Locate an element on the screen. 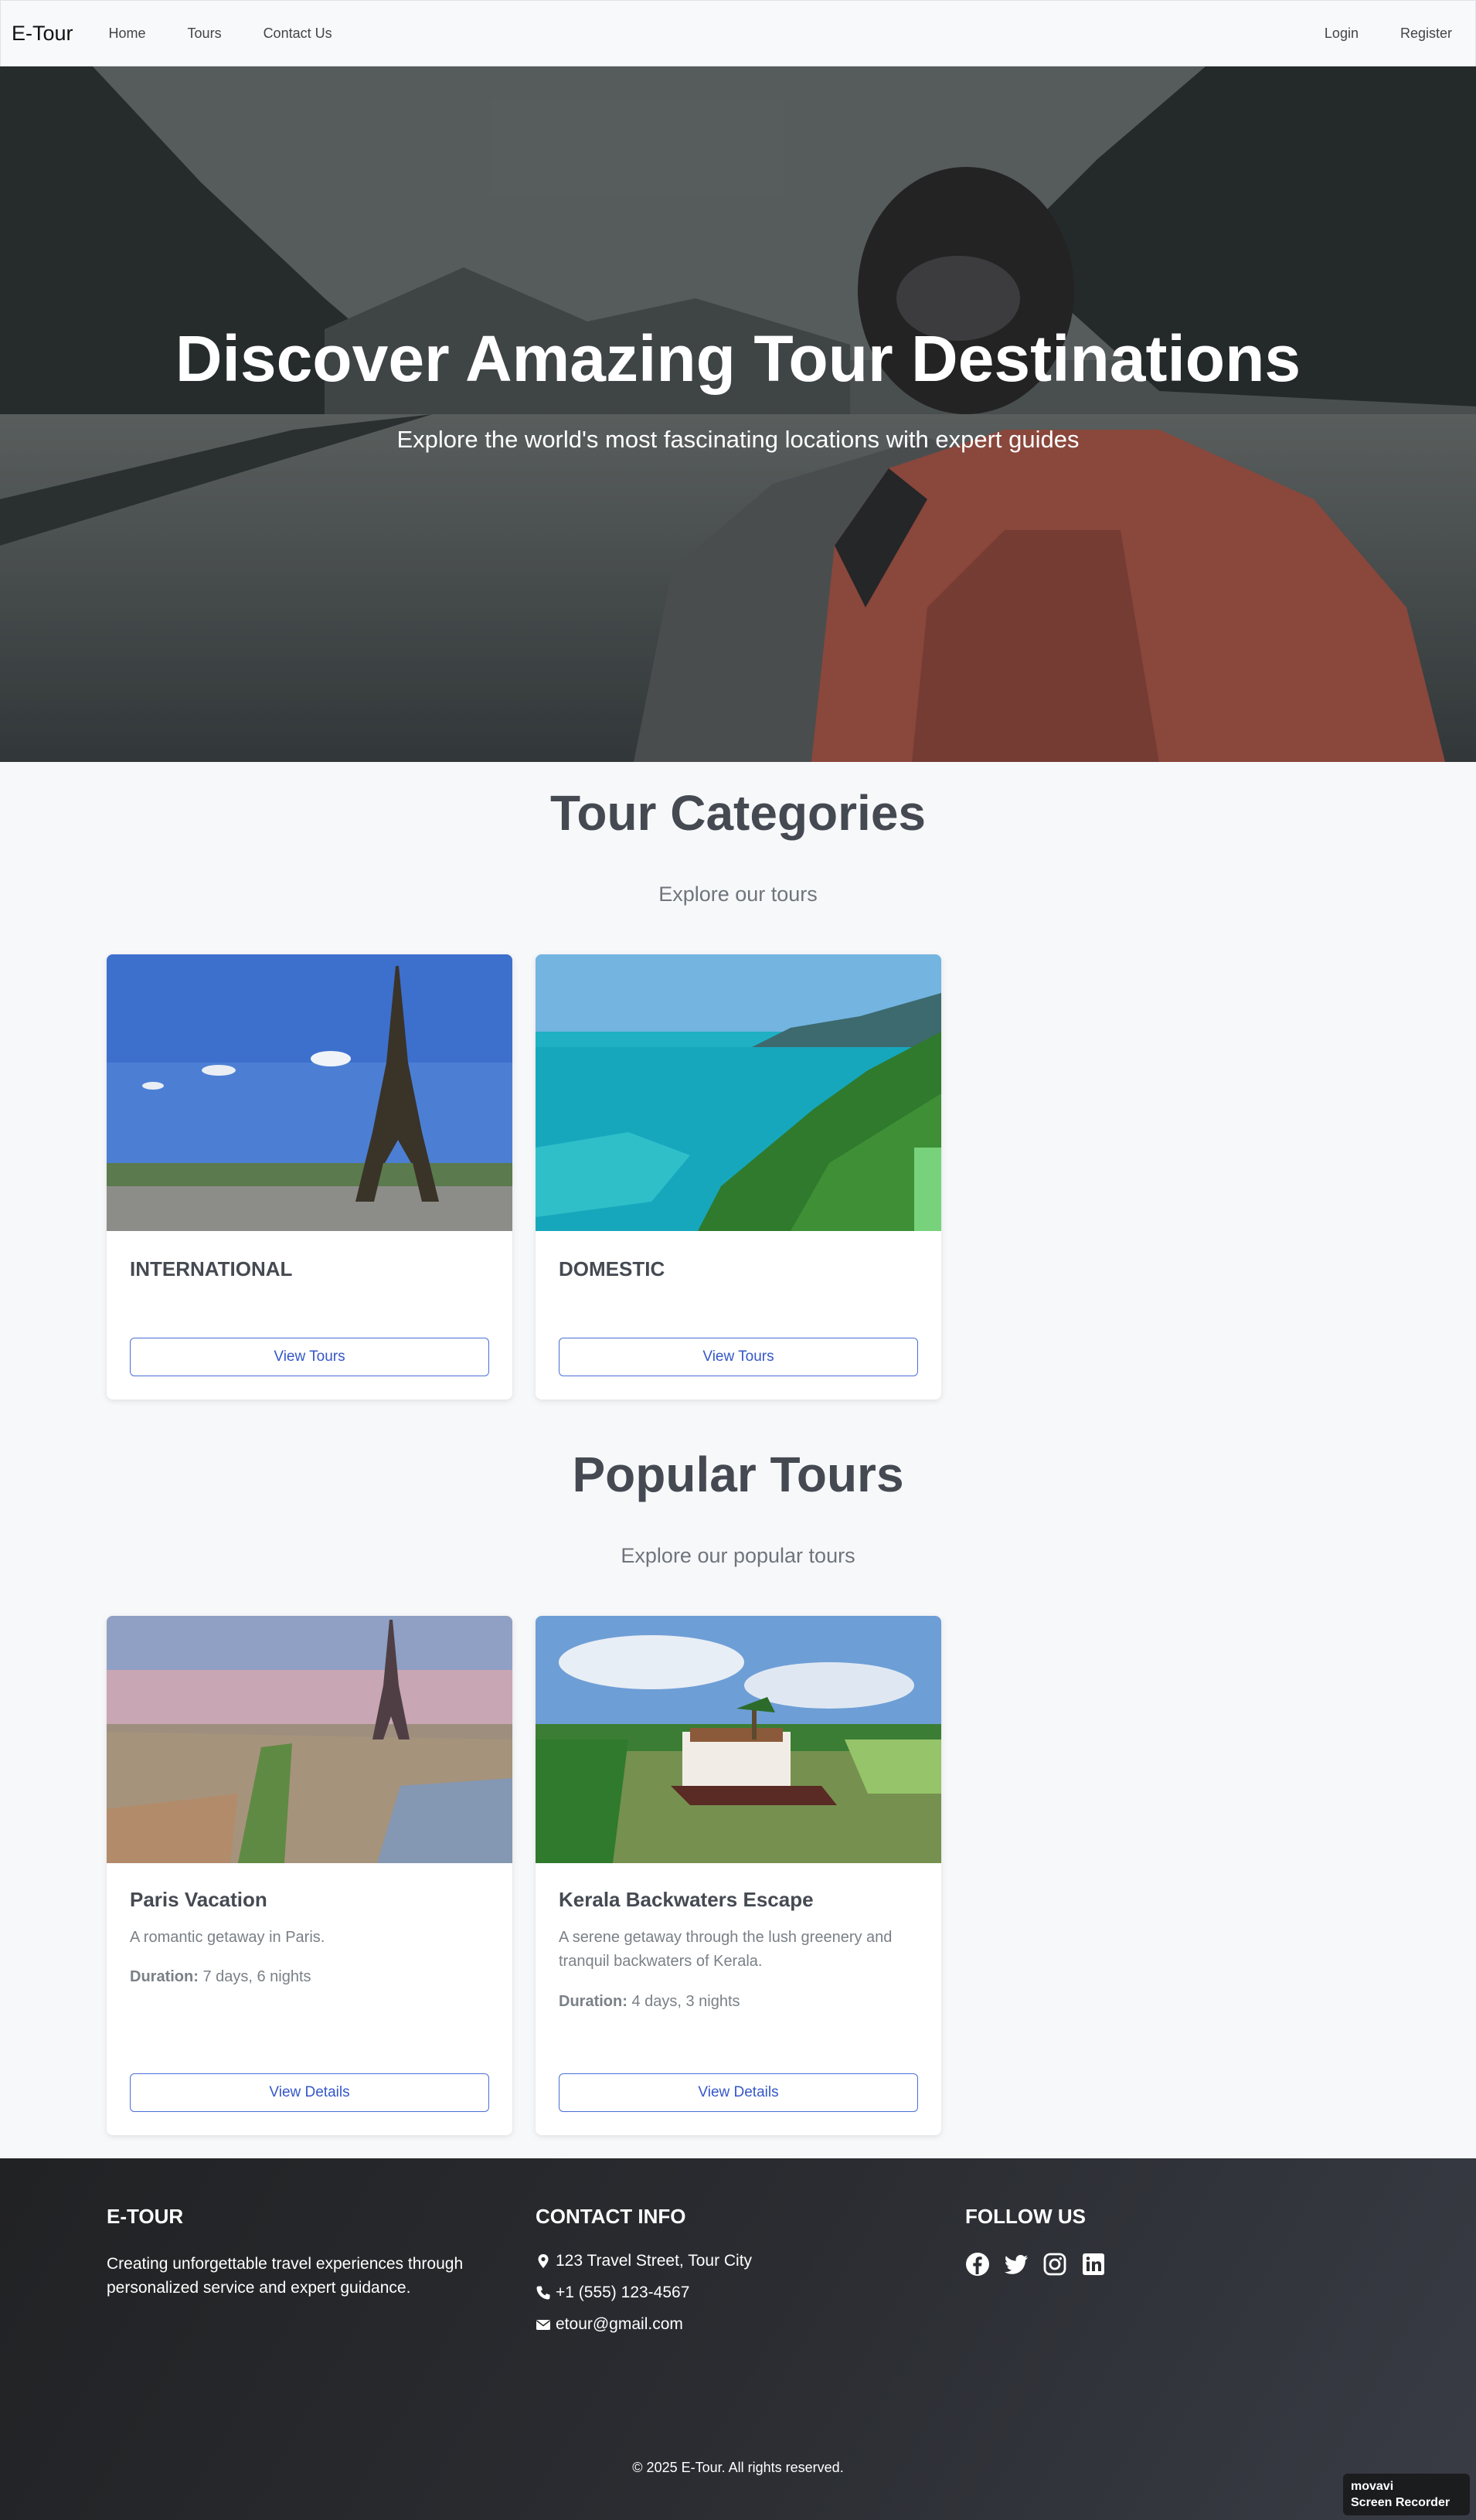  tropical-coast-image is located at coordinates (738, 1092).